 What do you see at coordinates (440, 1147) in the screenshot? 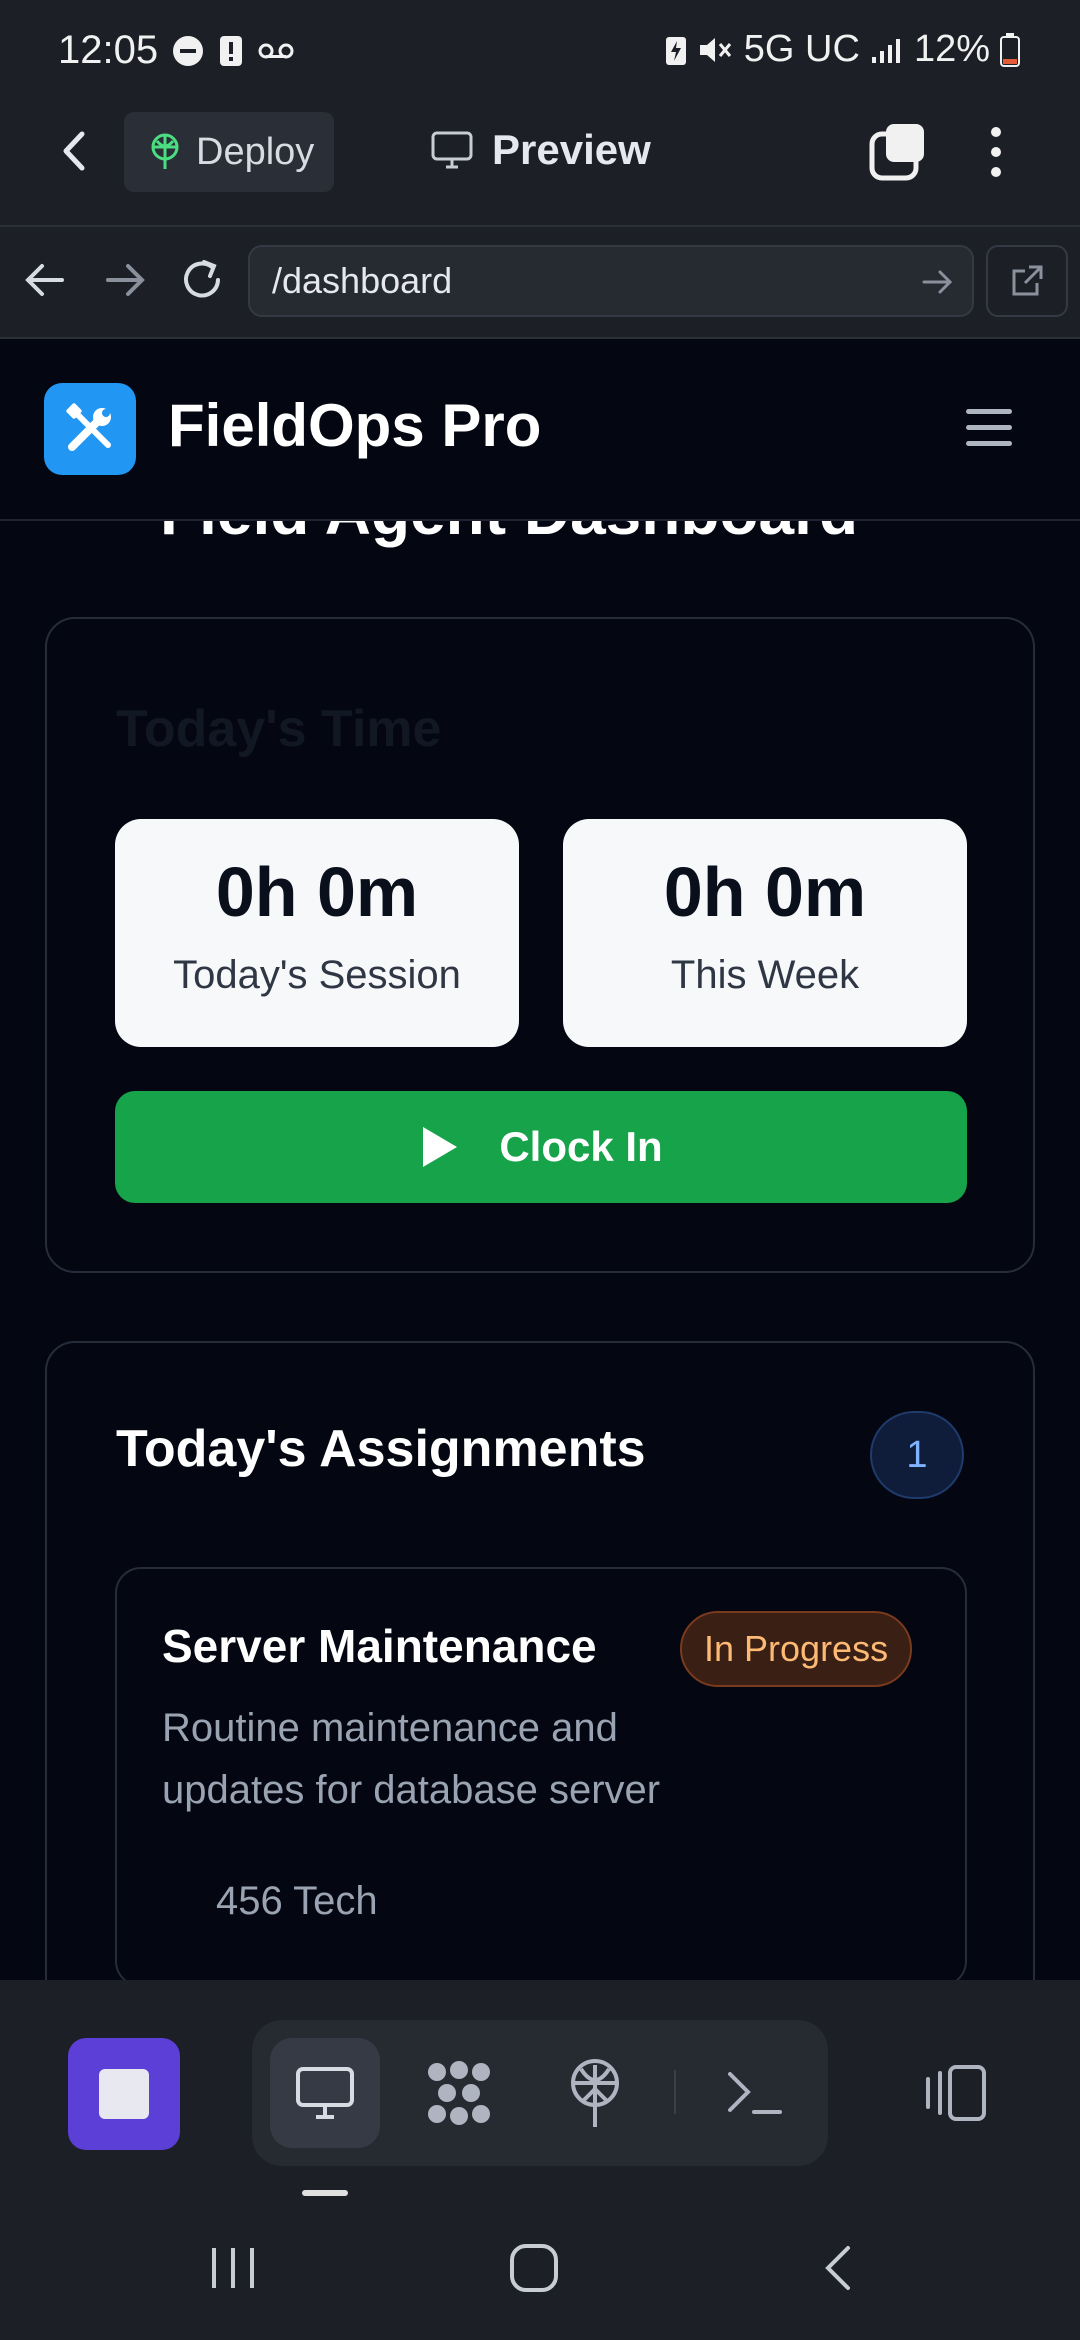
I see `play-icon` at bounding box center [440, 1147].